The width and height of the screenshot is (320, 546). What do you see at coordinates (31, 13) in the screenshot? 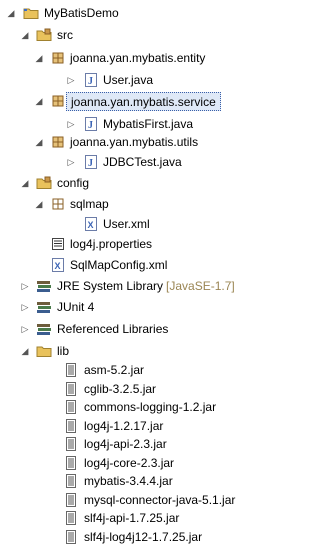
I see `project-folder-icon` at bounding box center [31, 13].